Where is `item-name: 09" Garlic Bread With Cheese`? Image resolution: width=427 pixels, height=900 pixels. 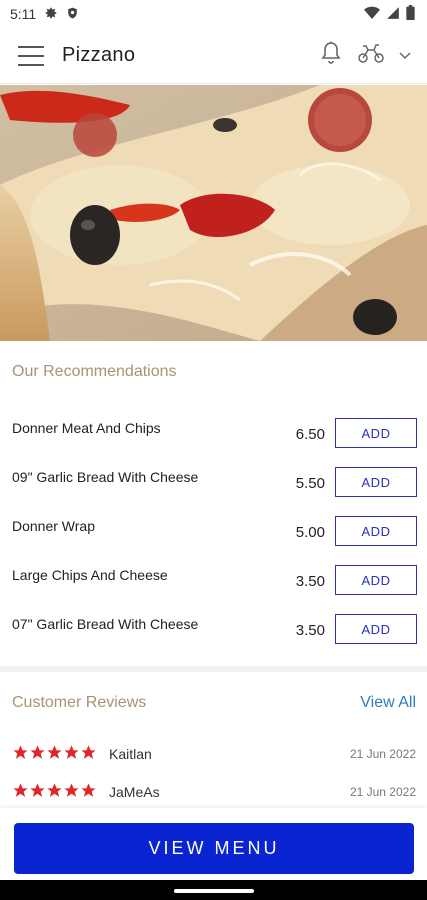 item-name: 09" Garlic Bread With Cheese is located at coordinates (105, 477).